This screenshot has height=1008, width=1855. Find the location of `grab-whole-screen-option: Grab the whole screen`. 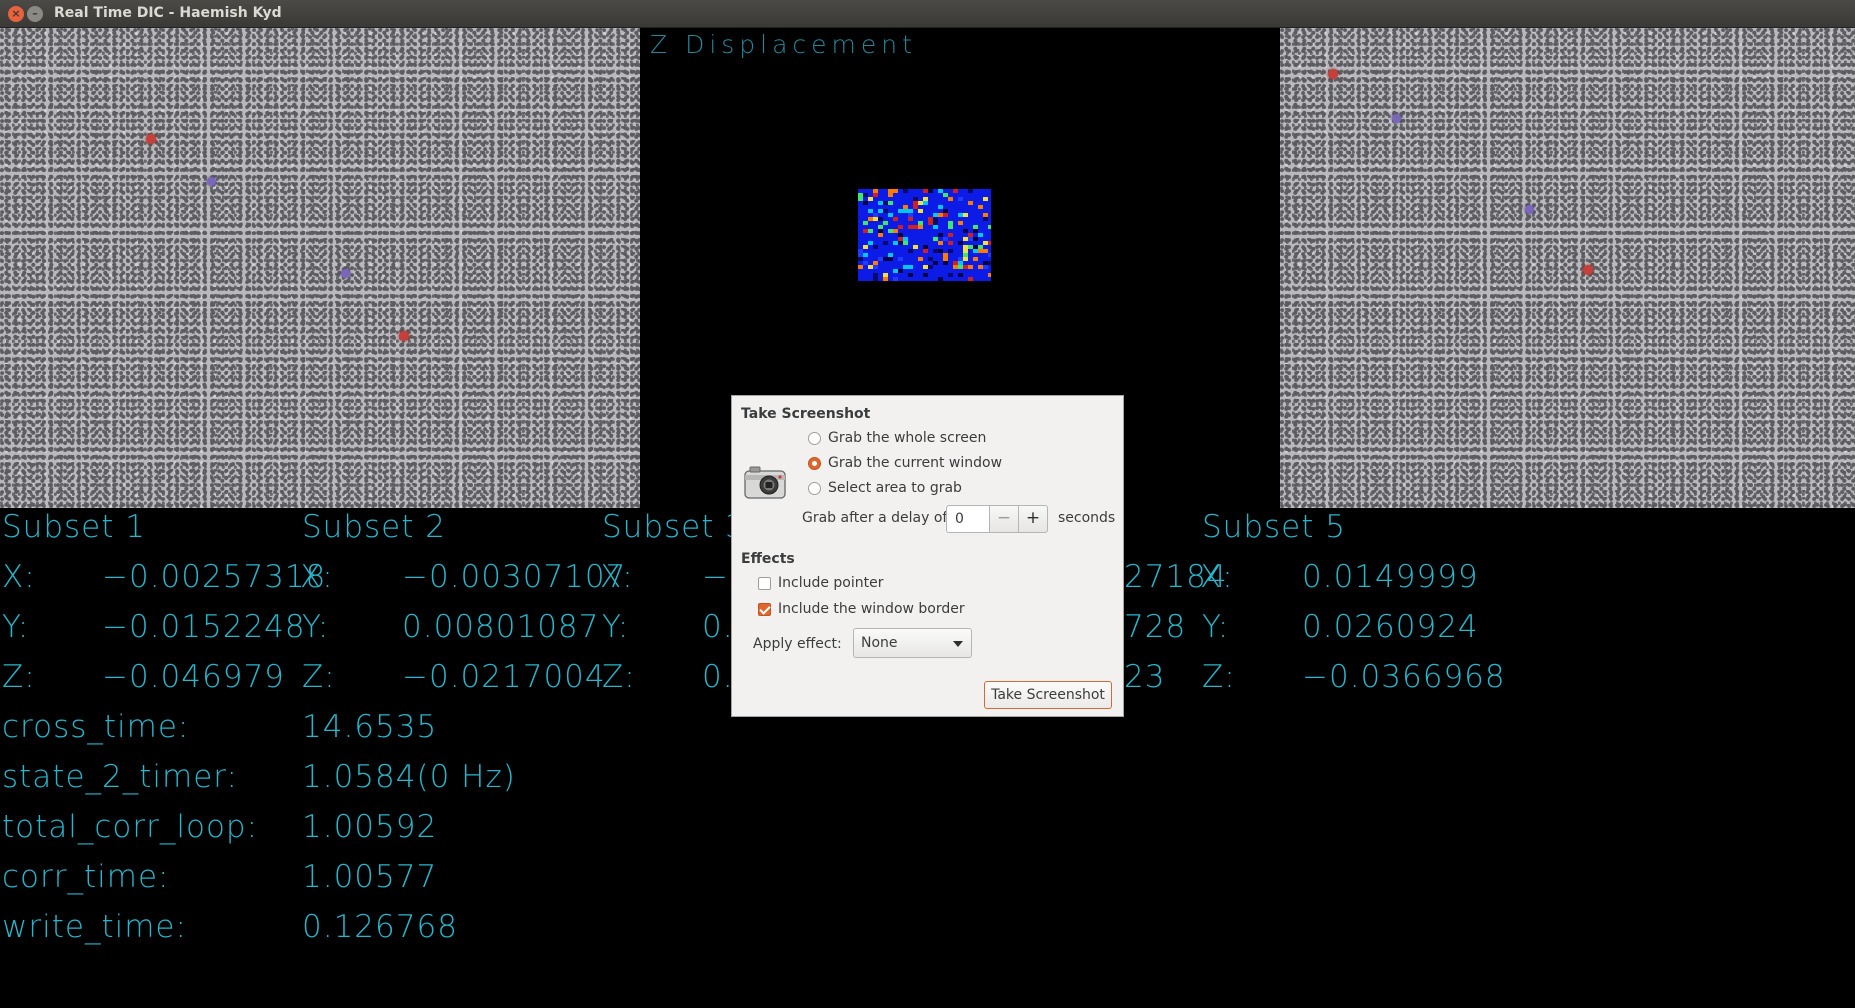

grab-whole-screen-option: Grab the whole screen is located at coordinates (897, 438).